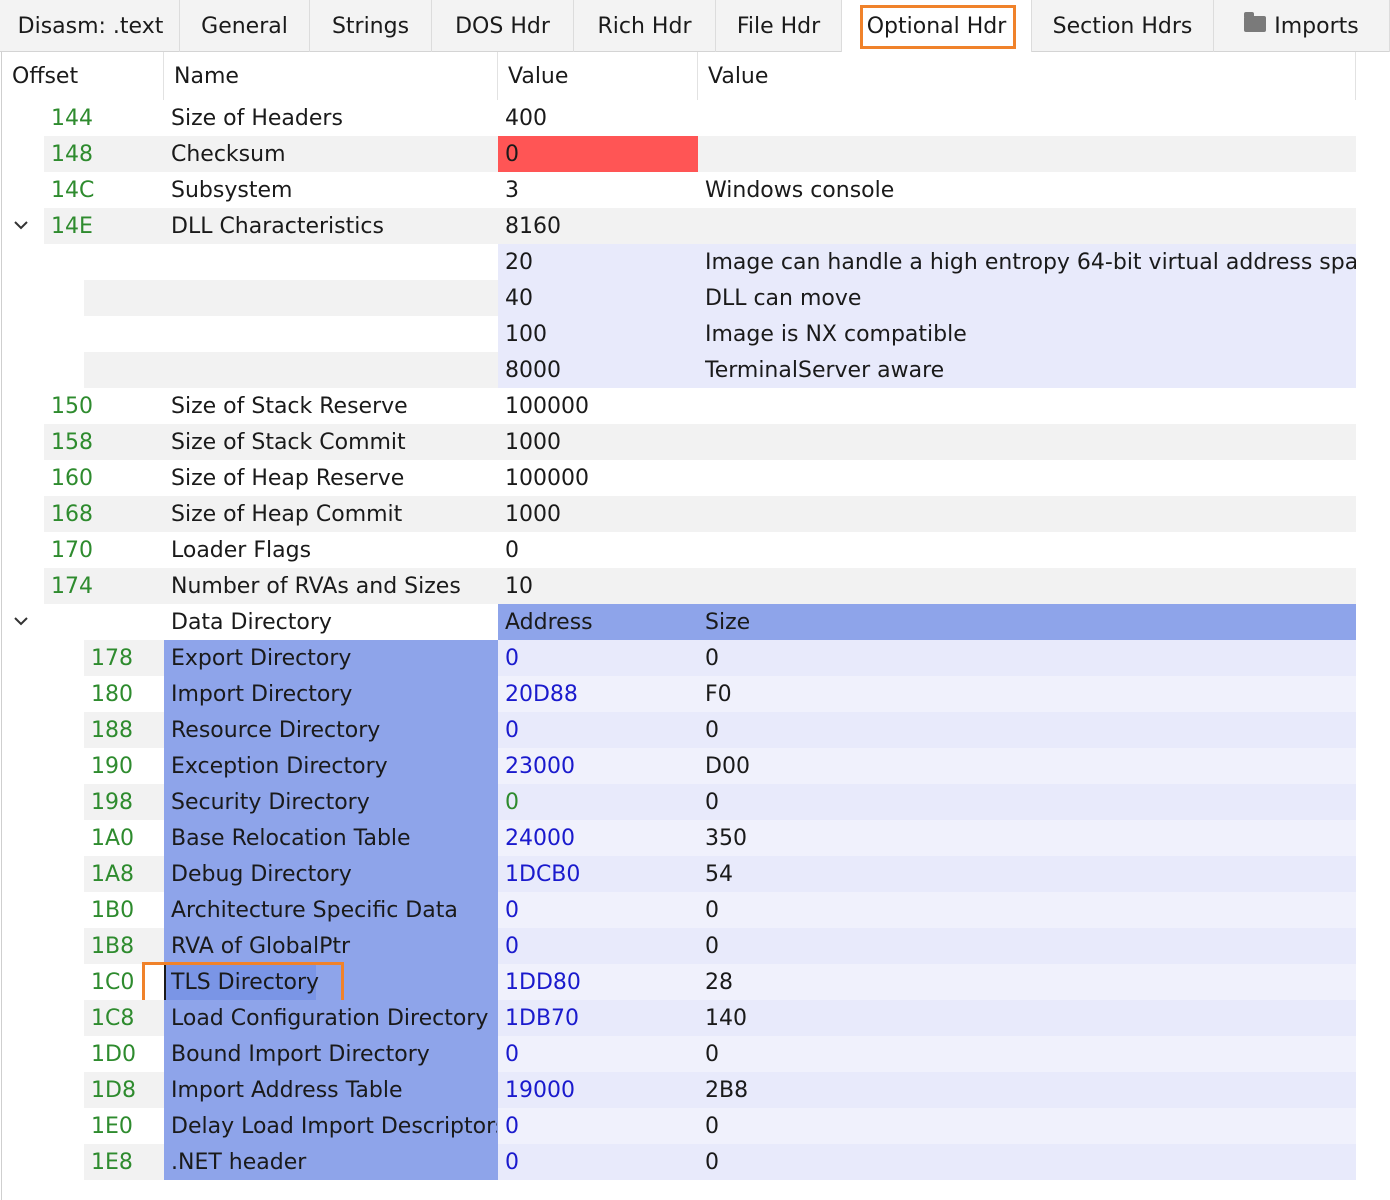 The image size is (1390, 1200). I want to click on tab-dos-hdr: DOS Hdr, so click(503, 26).